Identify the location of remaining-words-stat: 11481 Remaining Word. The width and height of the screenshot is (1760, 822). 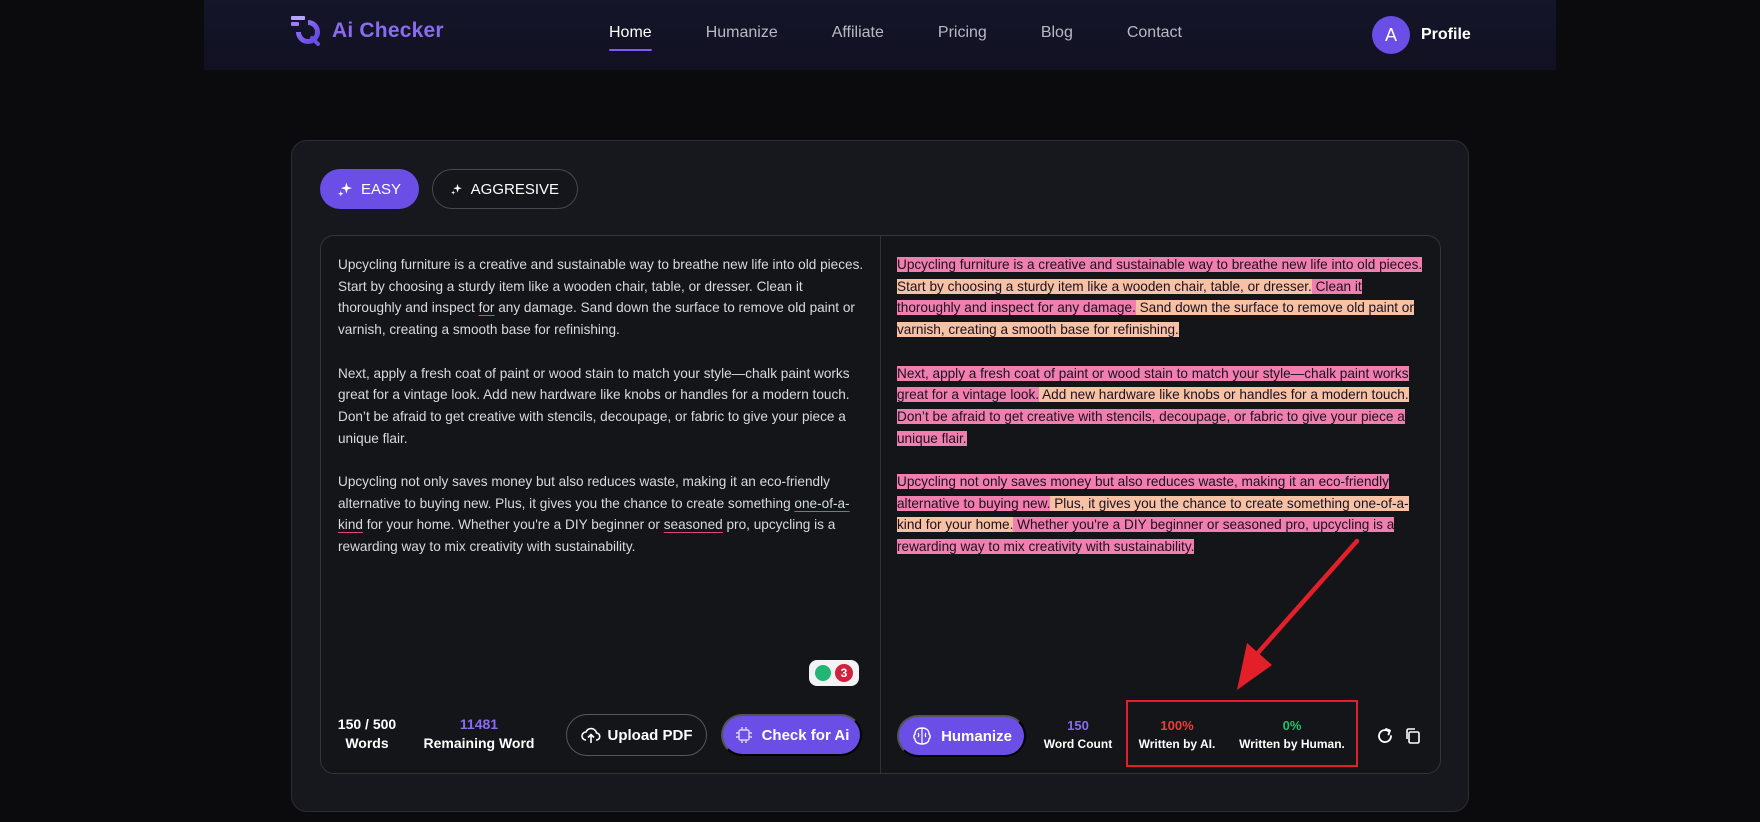
(479, 733).